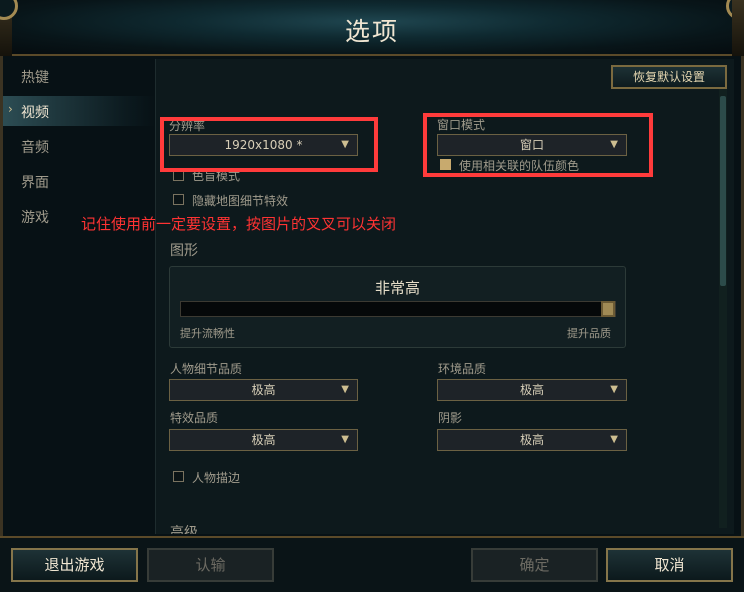  What do you see at coordinates (206, 369) in the screenshot?
I see `character-quality-label: 人物细节品质` at bounding box center [206, 369].